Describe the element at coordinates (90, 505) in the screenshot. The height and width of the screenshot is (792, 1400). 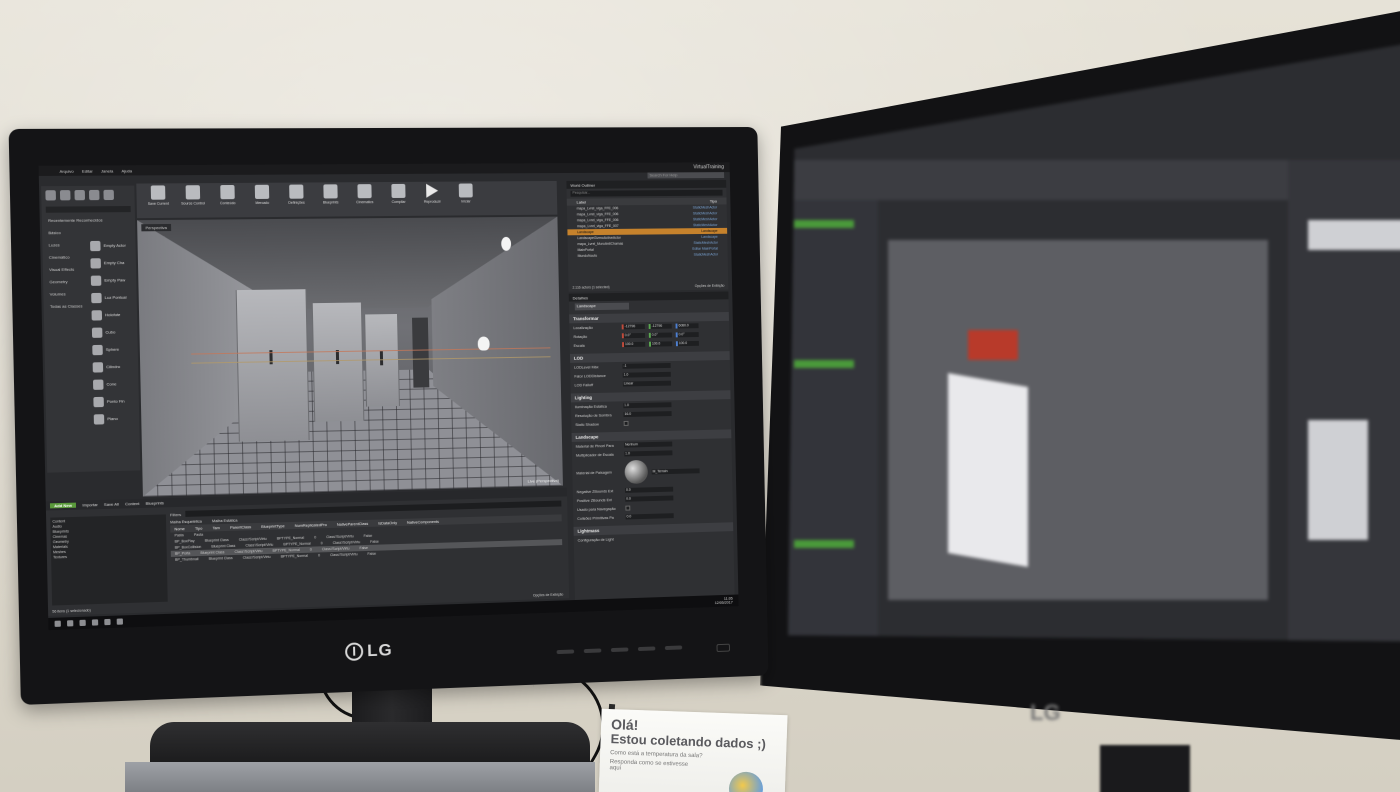
I see `import-button: Importar` at that location.